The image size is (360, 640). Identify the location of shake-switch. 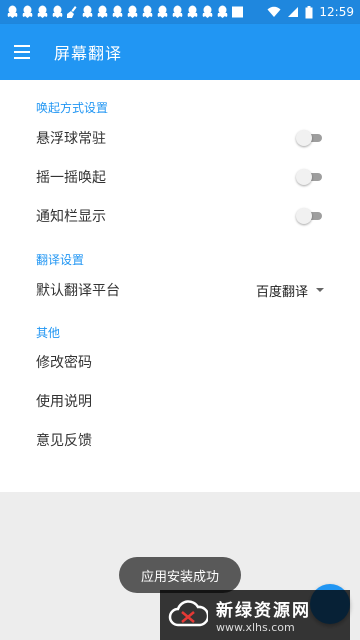
(310, 177).